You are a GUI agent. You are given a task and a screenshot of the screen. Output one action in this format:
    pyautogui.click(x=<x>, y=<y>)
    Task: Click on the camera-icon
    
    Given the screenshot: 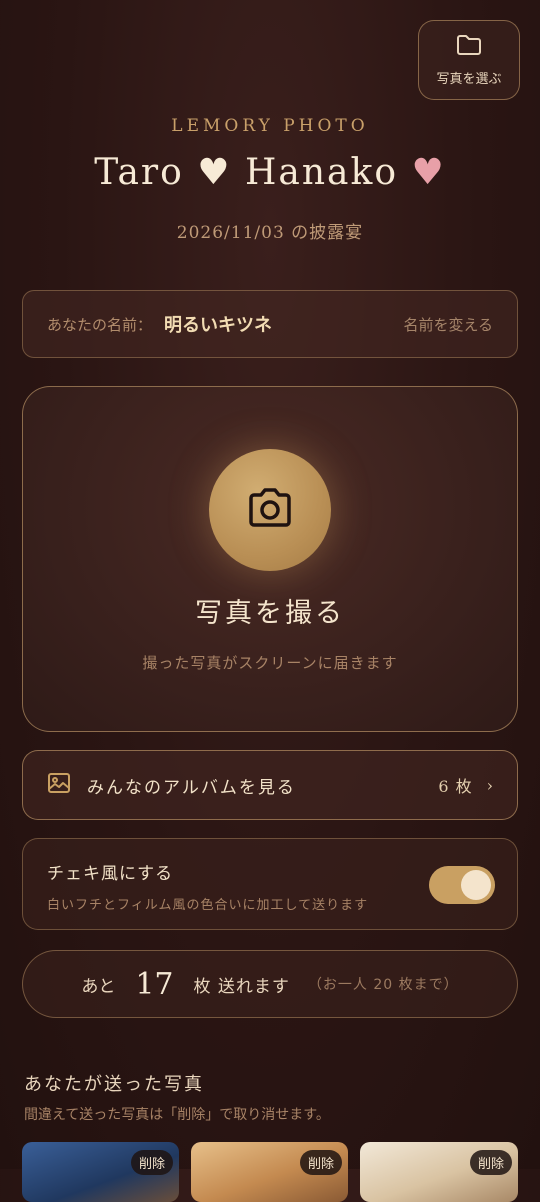 What is the action you would take?
    pyautogui.click(x=270, y=510)
    